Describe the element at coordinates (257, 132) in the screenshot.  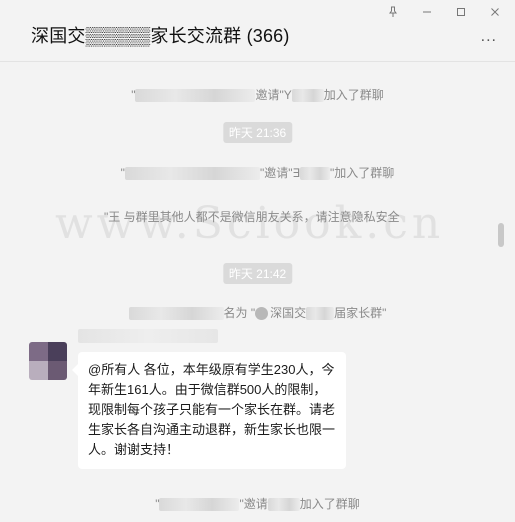
I see `timestamp: 昨天 21:36` at that location.